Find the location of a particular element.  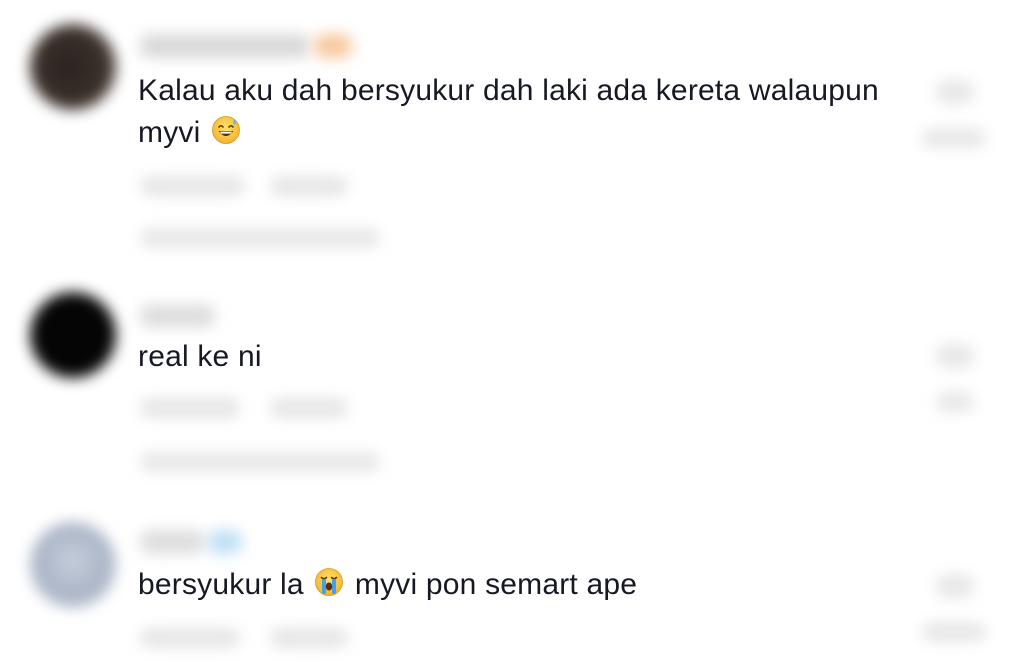

verified-badge-icon is located at coordinates (225, 542).